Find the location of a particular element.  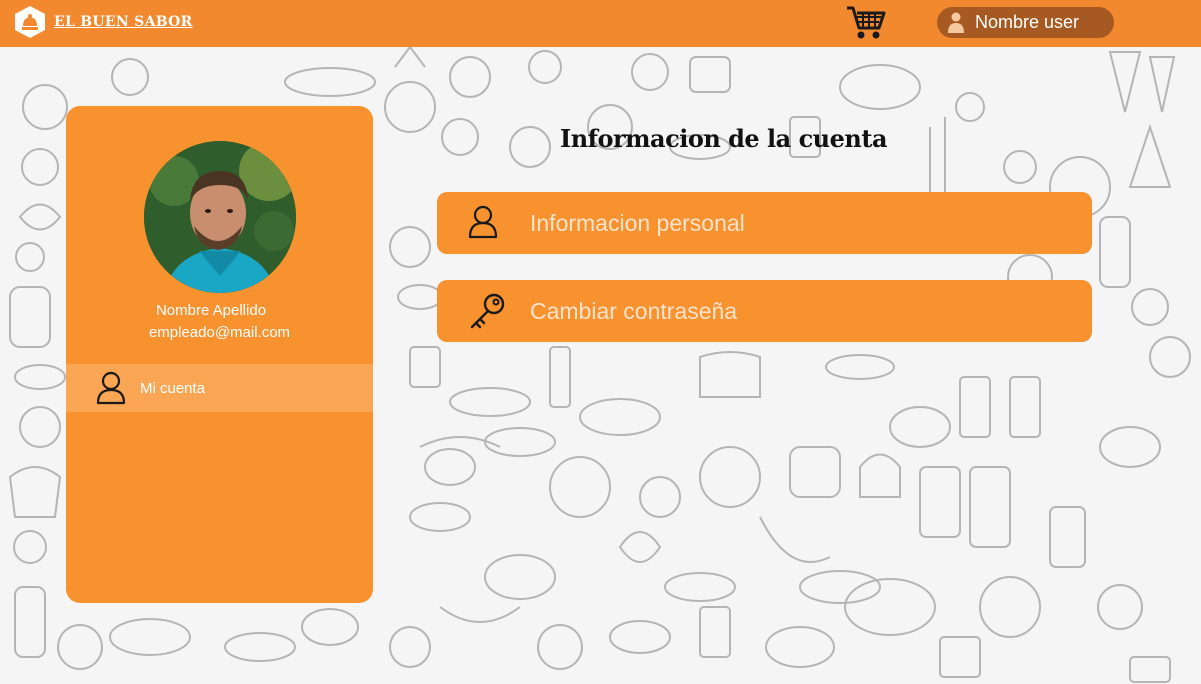

personal-info-label: Informacion personal is located at coordinates (637, 223).